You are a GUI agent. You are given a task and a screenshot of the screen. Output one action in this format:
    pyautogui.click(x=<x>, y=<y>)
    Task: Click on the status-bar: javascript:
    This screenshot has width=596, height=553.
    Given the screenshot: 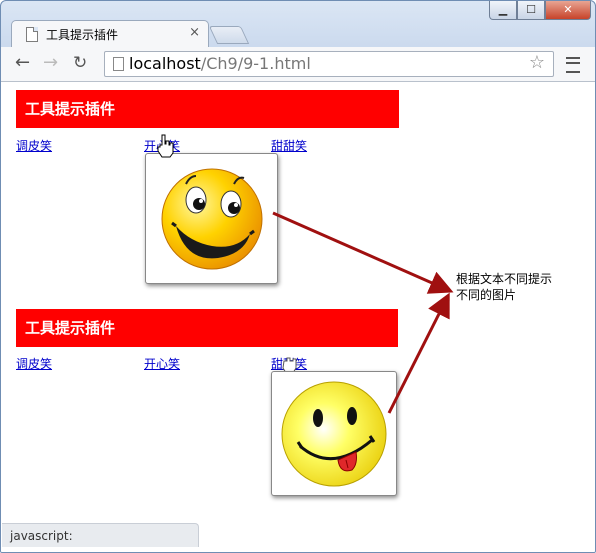 What is the action you would take?
    pyautogui.click(x=100, y=535)
    